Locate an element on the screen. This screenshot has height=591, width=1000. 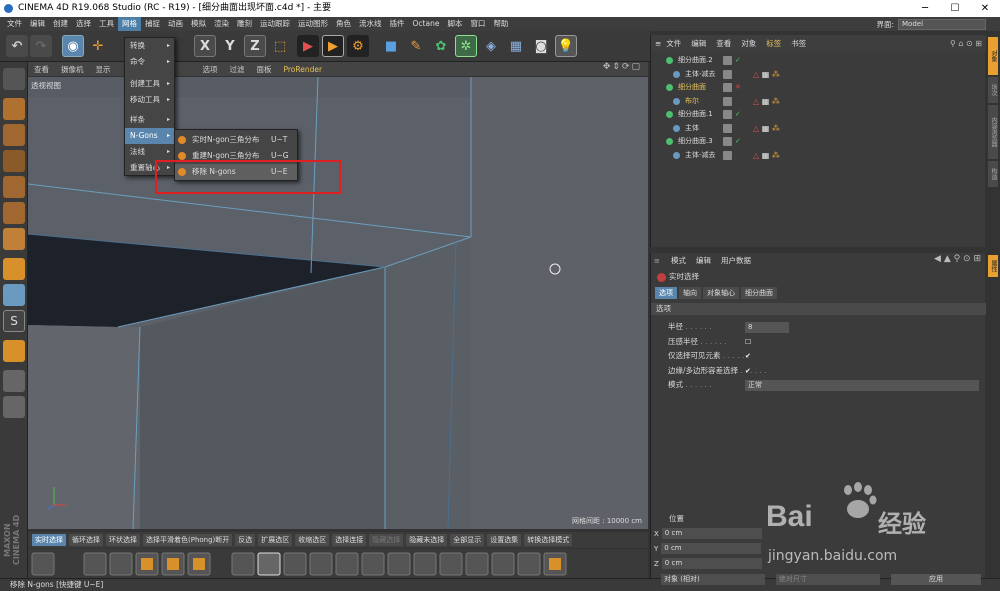
menu-item-4: 工具 is located at coordinates (106, 24).